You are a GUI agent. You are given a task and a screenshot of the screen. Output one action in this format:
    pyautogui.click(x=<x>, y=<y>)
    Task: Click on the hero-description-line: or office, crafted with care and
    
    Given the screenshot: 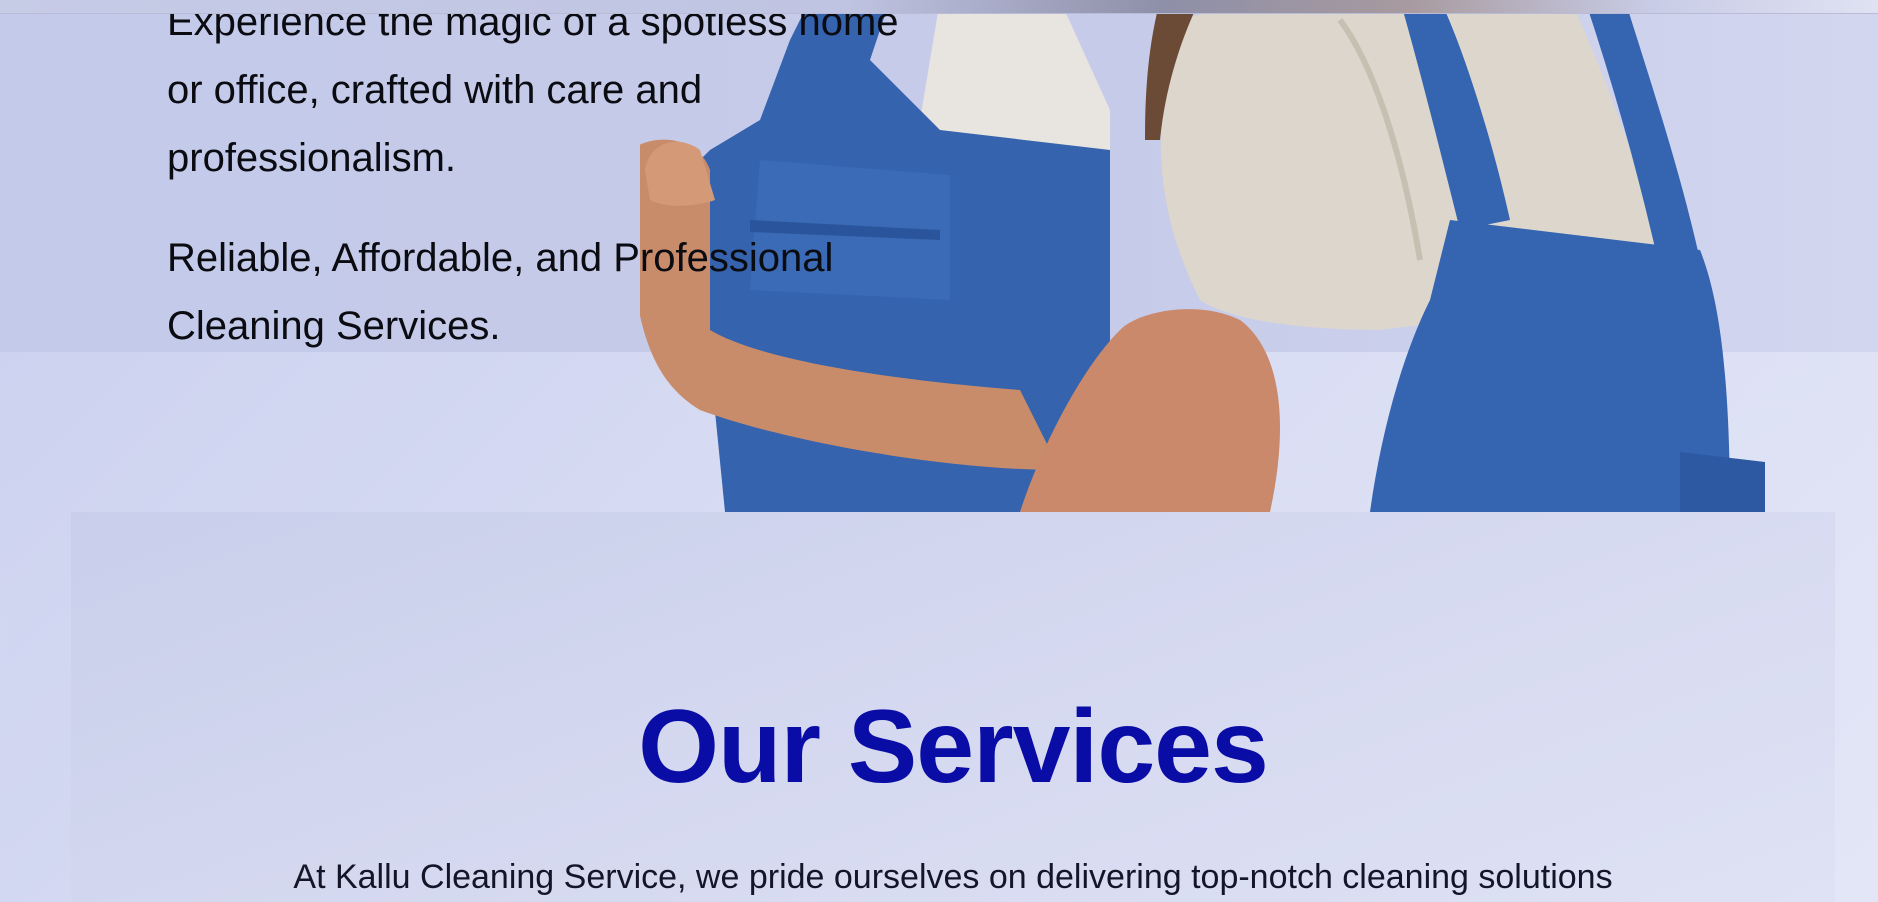 What is the action you would take?
    pyautogui.click(x=435, y=90)
    